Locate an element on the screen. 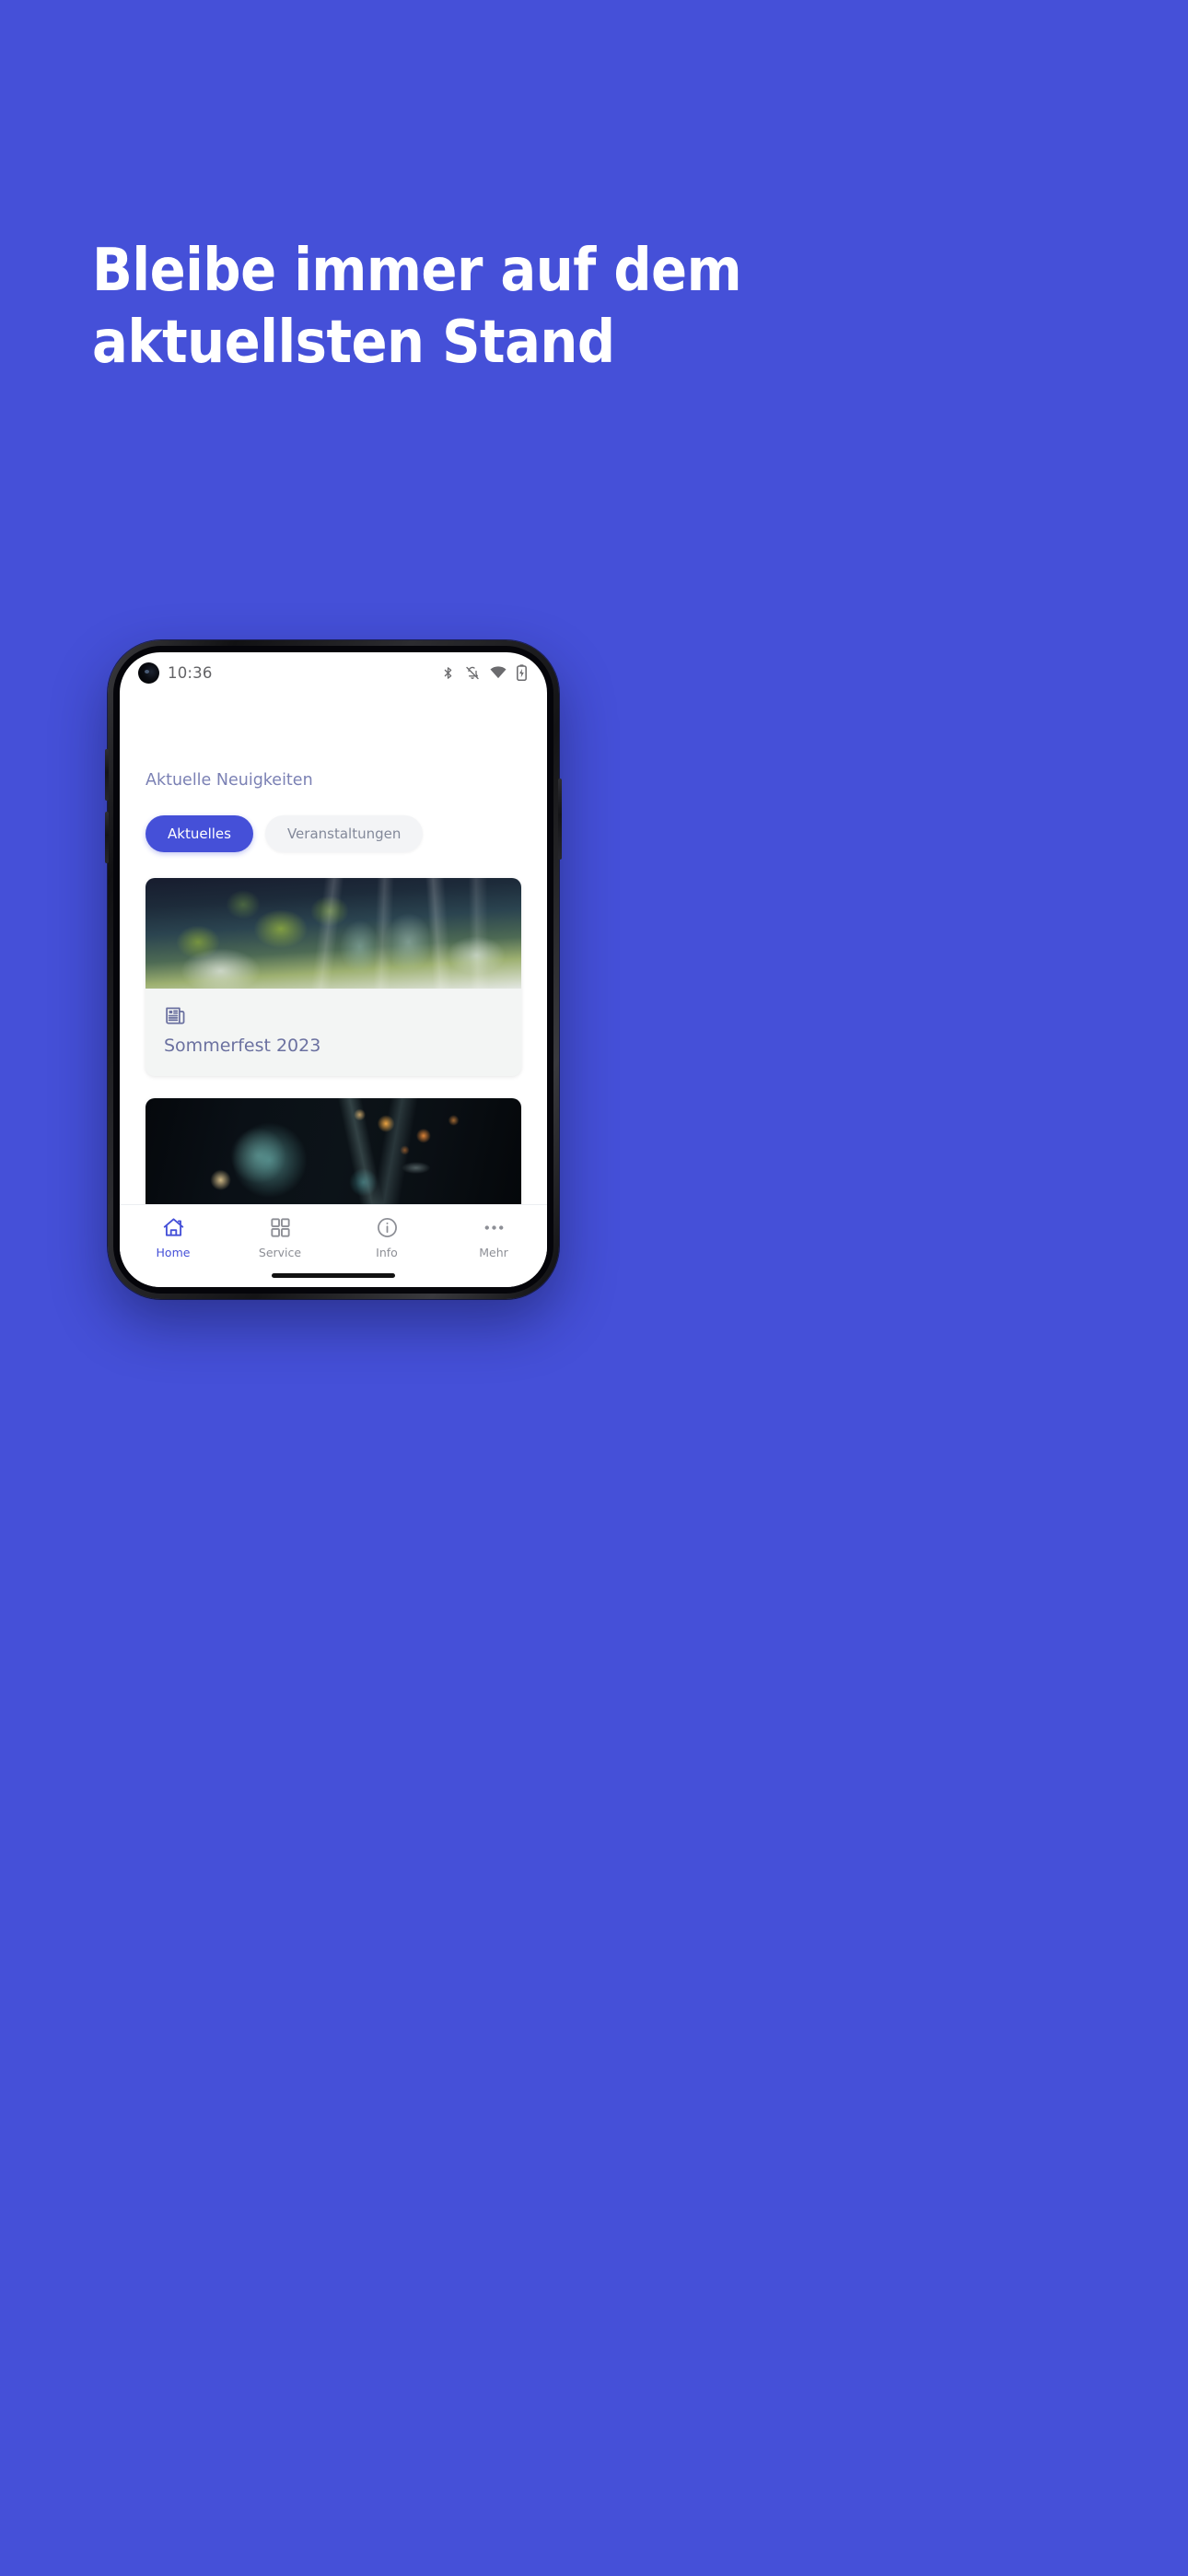 The width and height of the screenshot is (1188, 2576). news-card: Sommerfest 2023 is located at coordinates (333, 977).